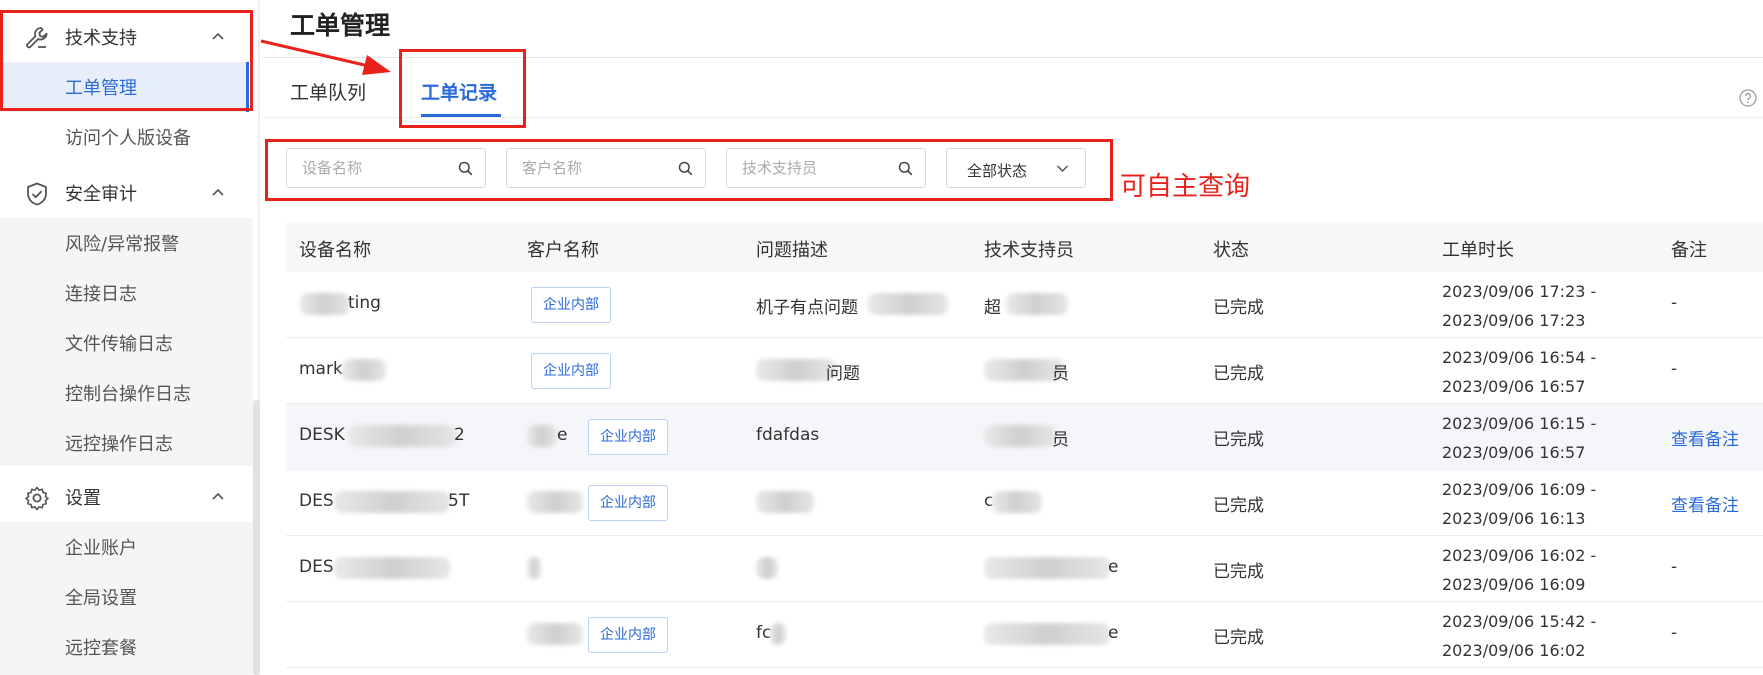 This screenshot has width=1763, height=675. Describe the element at coordinates (792, 250) in the screenshot. I see `column-header: 问题描述` at that location.